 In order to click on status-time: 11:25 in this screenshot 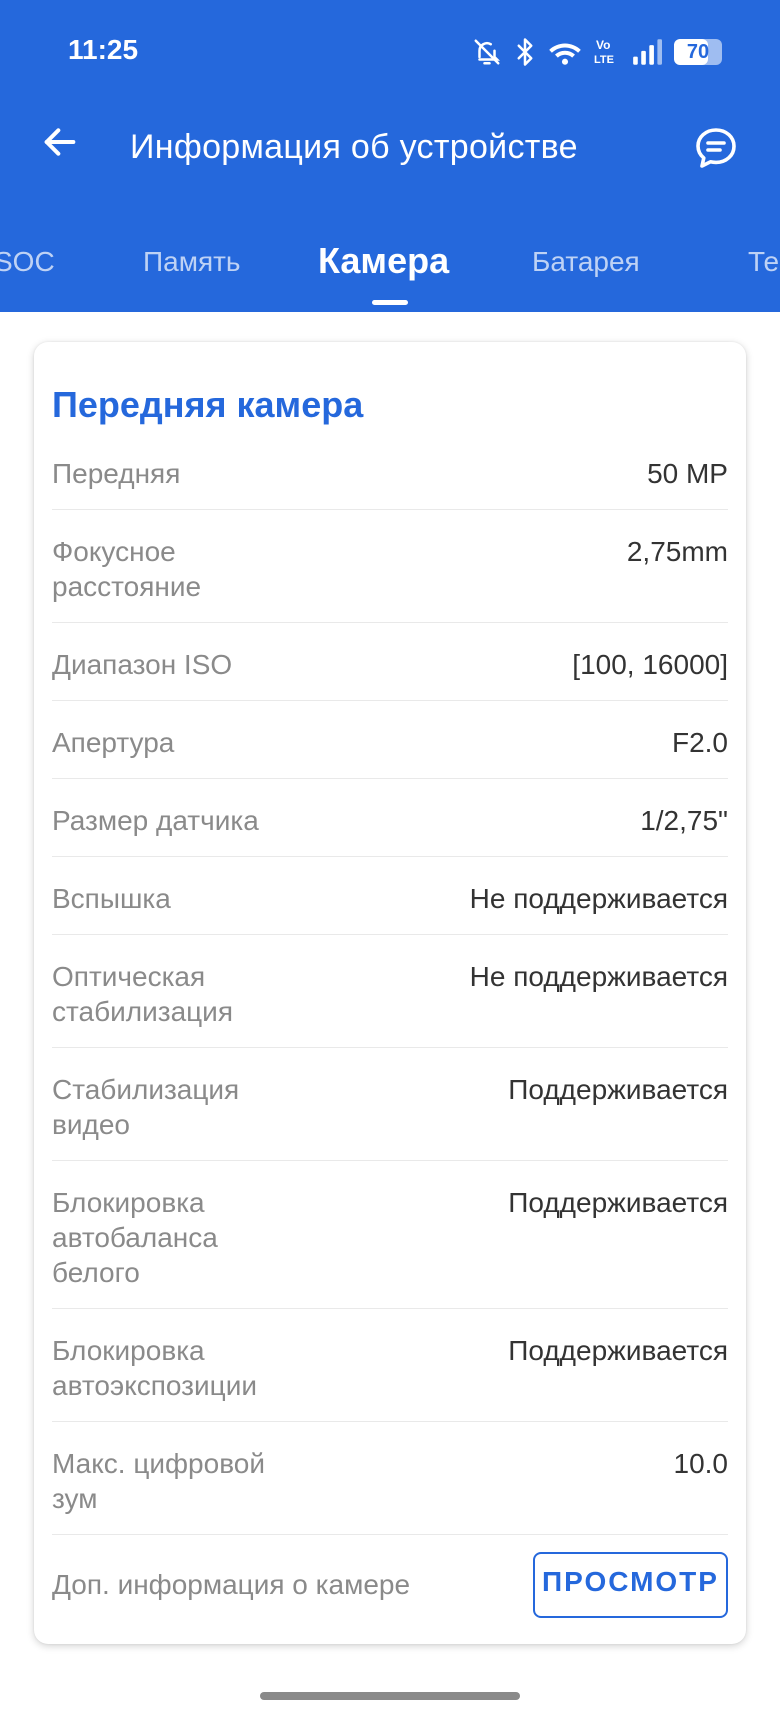, I will do `click(103, 49)`.